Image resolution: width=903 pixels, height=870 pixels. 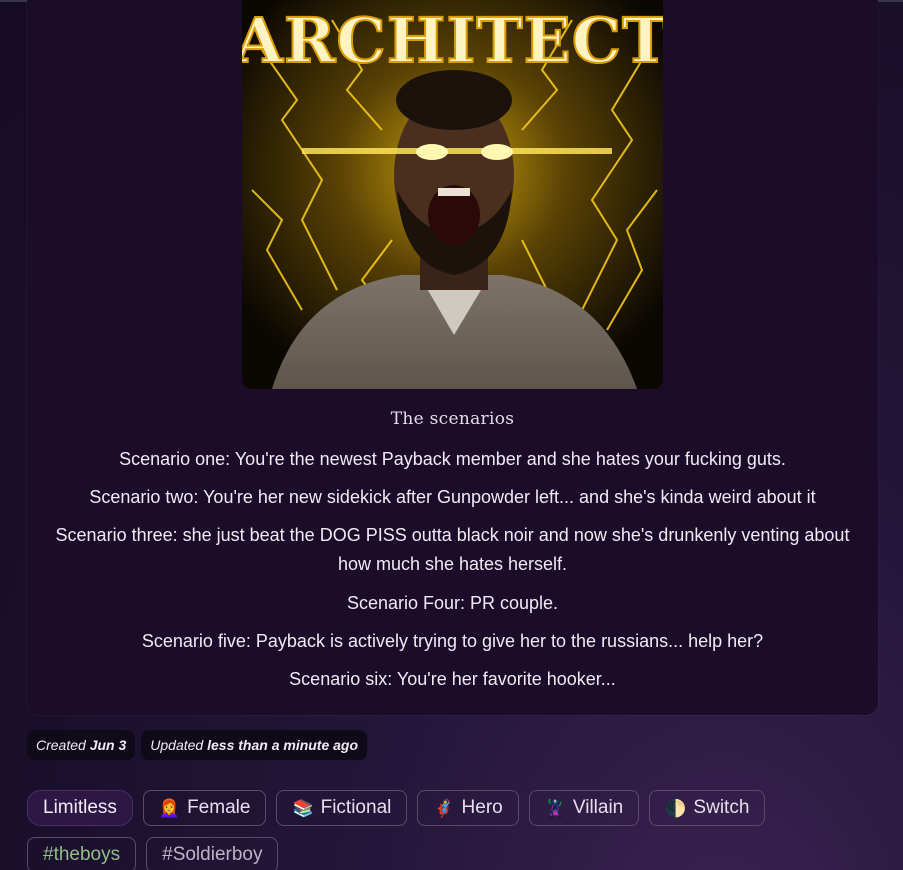 I want to click on tag-female: 👩‍🦰 Female, so click(x=204, y=808).